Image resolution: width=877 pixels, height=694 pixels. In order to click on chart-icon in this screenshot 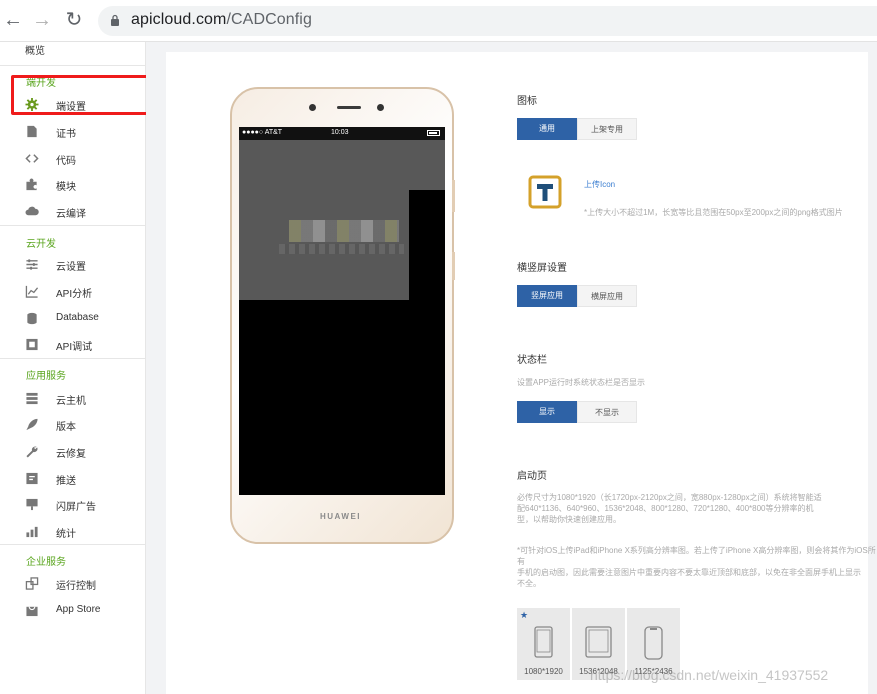, I will do `click(32, 291)`.